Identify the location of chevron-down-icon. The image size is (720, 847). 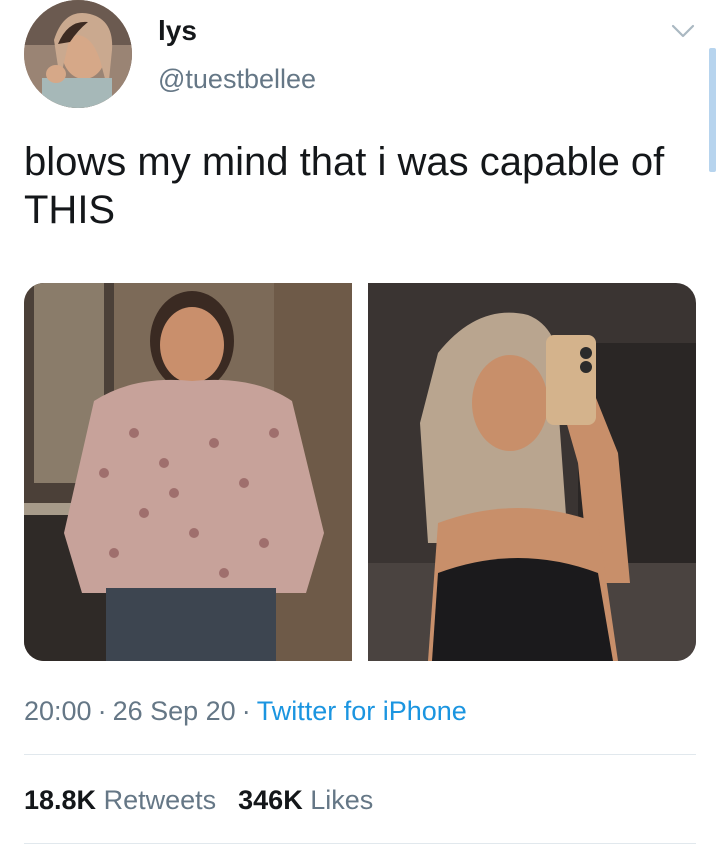
(683, 31).